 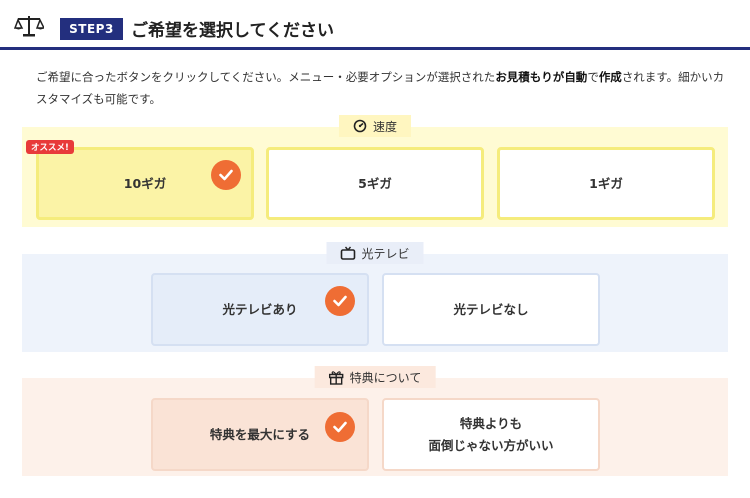 I want to click on tv-option-yes: 光テレビあり, so click(x=260, y=309).